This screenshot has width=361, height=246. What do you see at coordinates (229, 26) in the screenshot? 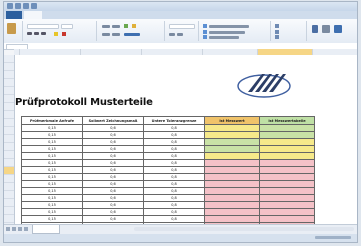
I see `conditional-formatting-label` at bounding box center [229, 26].